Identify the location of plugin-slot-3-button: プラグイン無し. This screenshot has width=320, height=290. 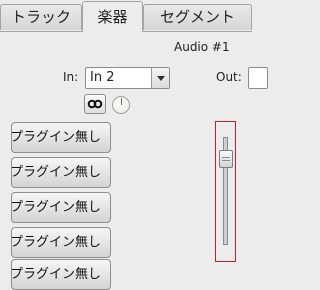
(61, 207).